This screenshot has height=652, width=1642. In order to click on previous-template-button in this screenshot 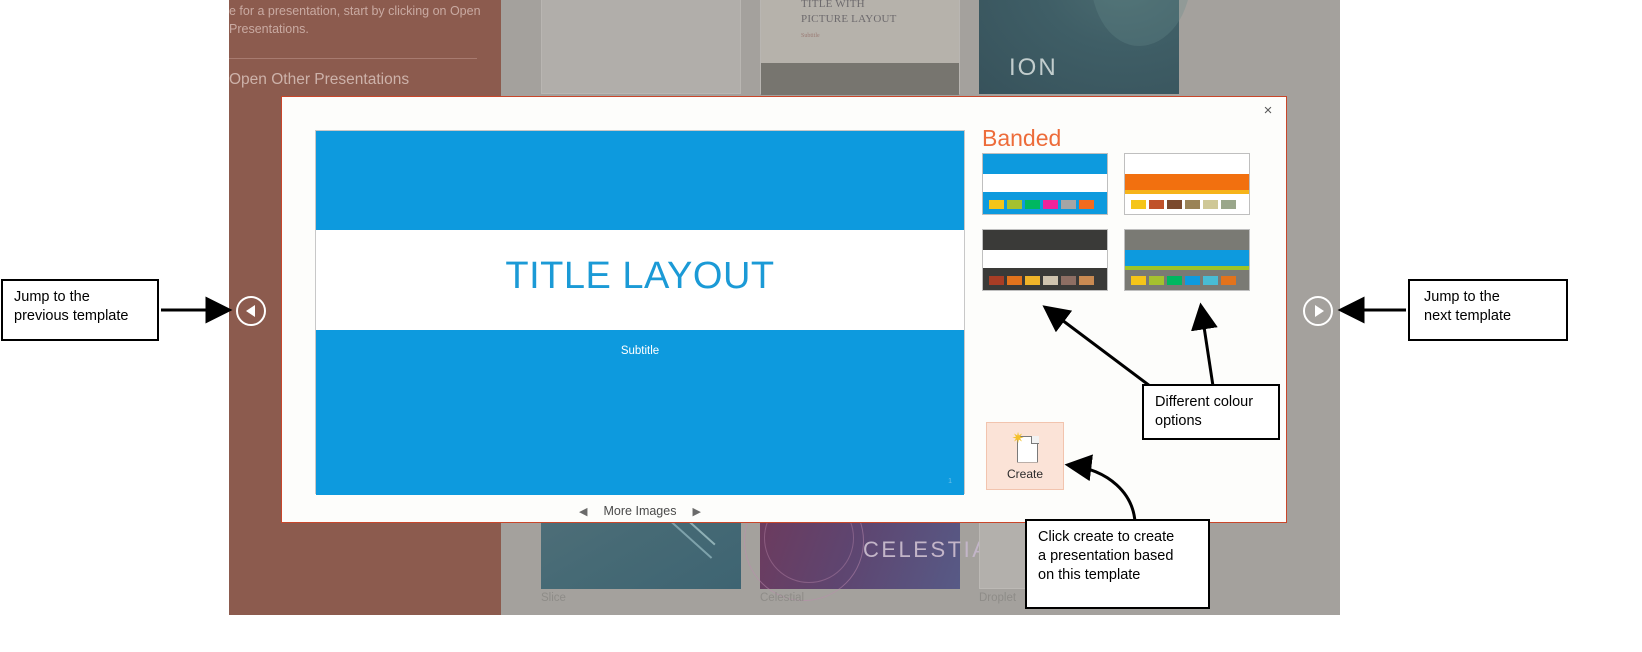, I will do `click(251, 311)`.